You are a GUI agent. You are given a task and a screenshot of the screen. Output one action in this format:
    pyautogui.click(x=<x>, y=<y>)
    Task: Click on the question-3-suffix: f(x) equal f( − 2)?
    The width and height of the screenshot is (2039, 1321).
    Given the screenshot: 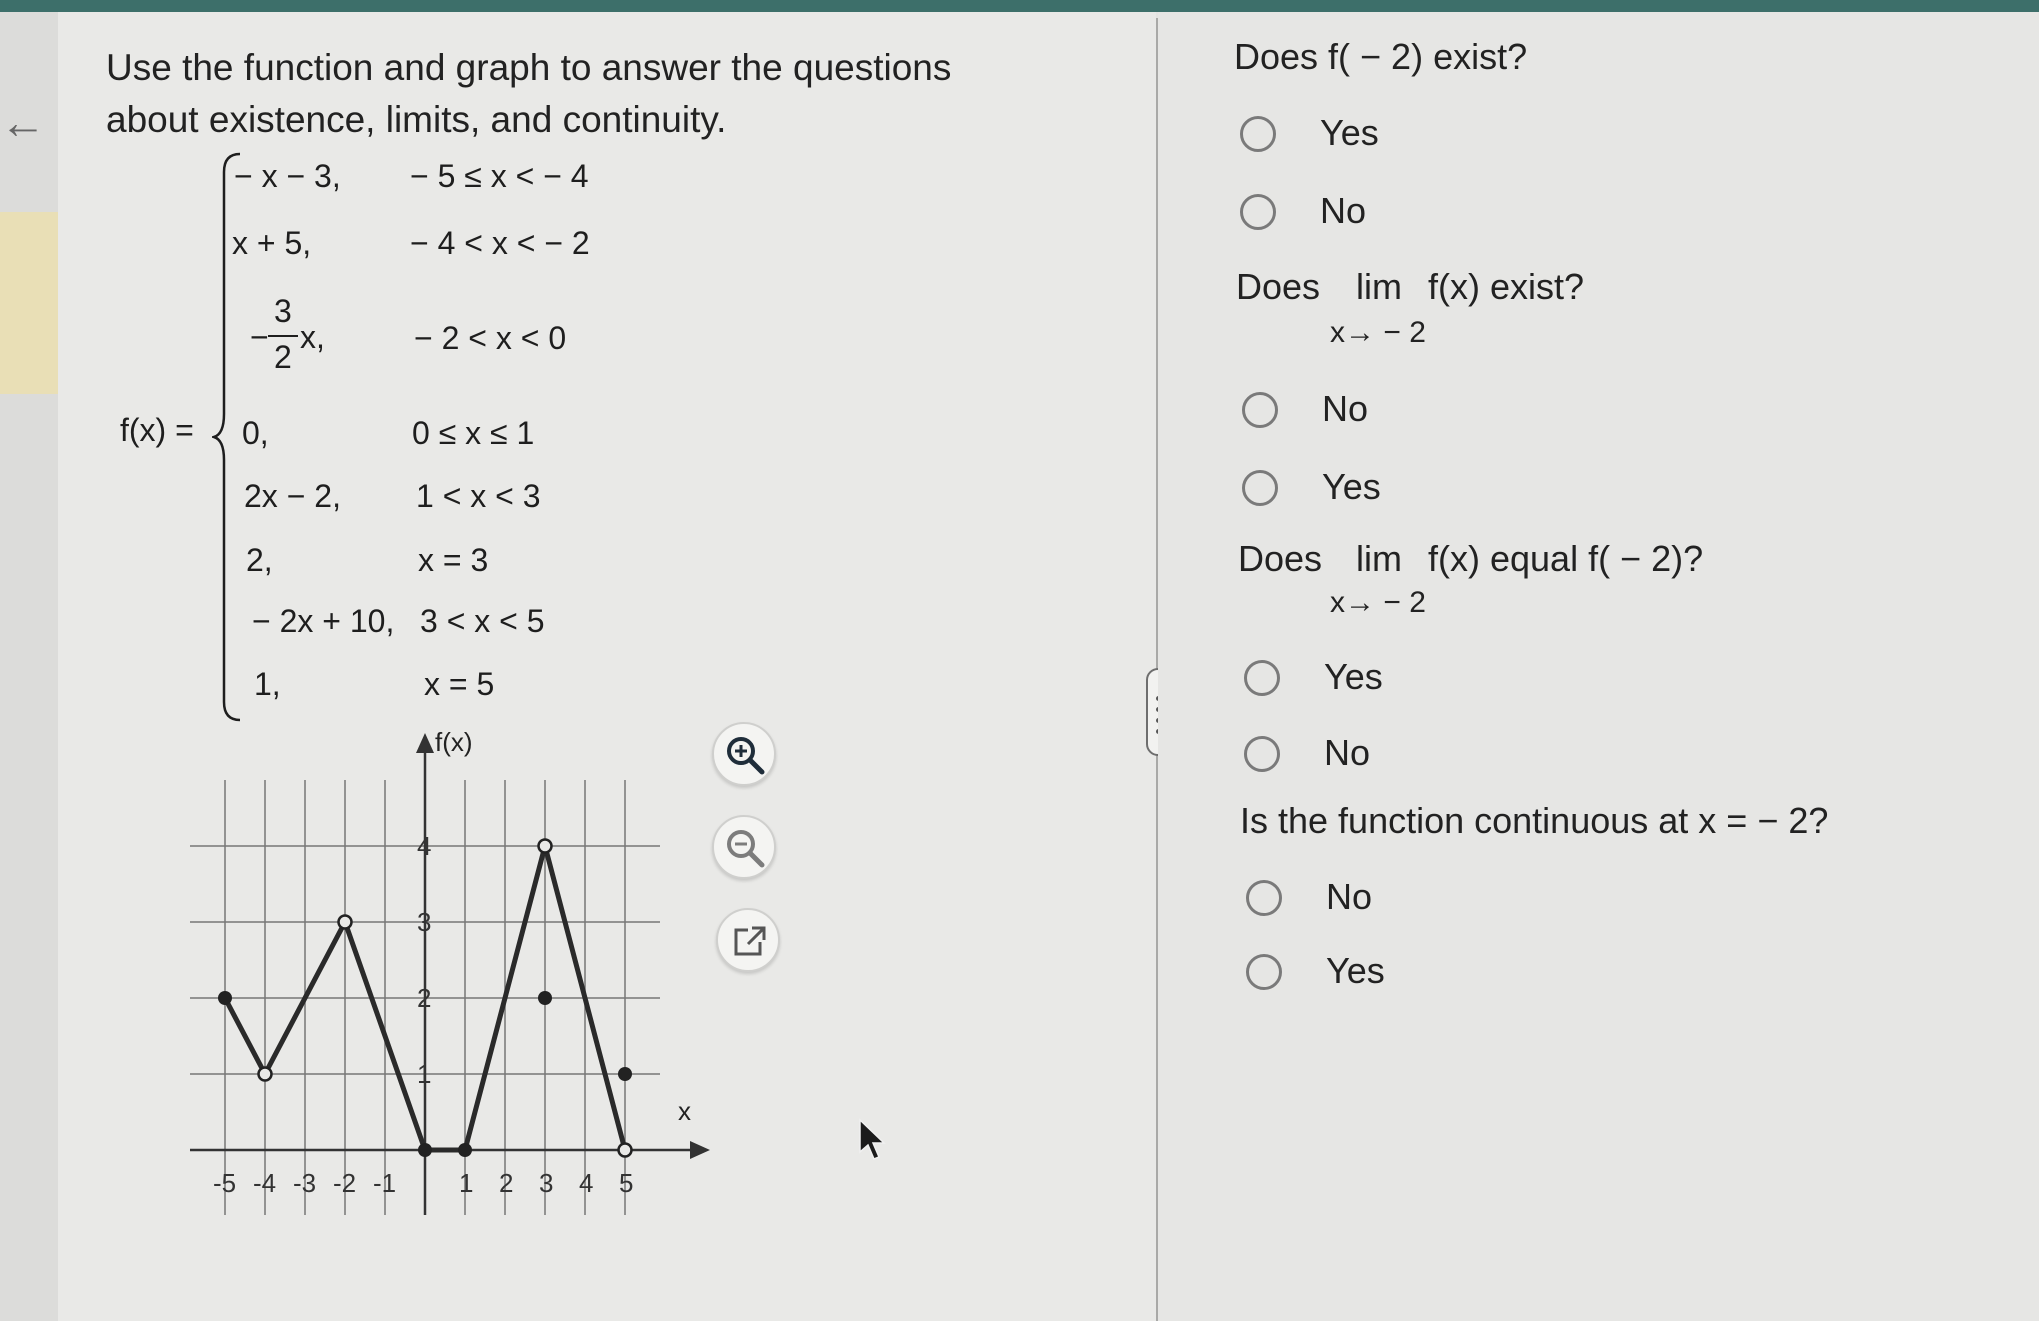 What is the action you would take?
    pyautogui.click(x=1566, y=558)
    